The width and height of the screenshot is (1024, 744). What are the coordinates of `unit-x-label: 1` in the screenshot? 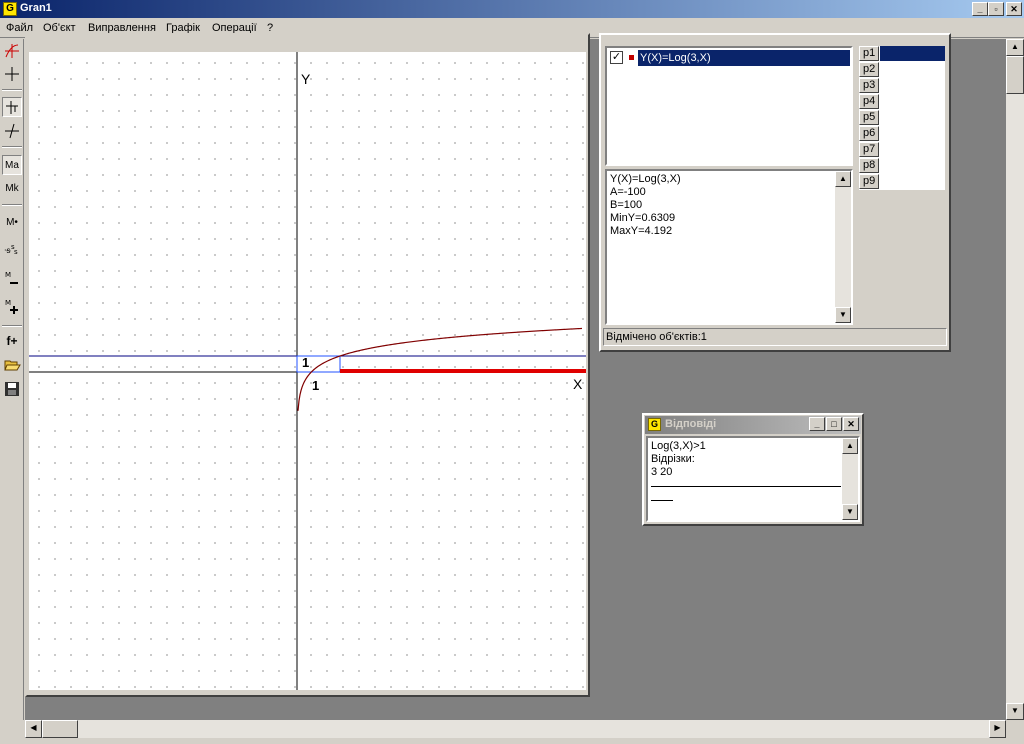 It's located at (315, 385).